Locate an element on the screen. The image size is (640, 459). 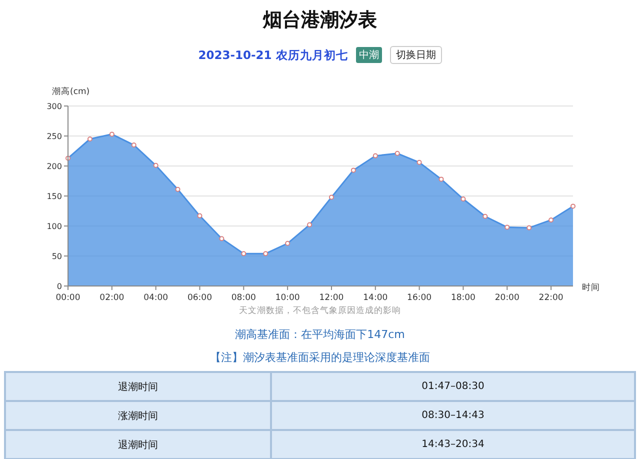
x-tick-label: 14:00 is located at coordinates (375, 298).